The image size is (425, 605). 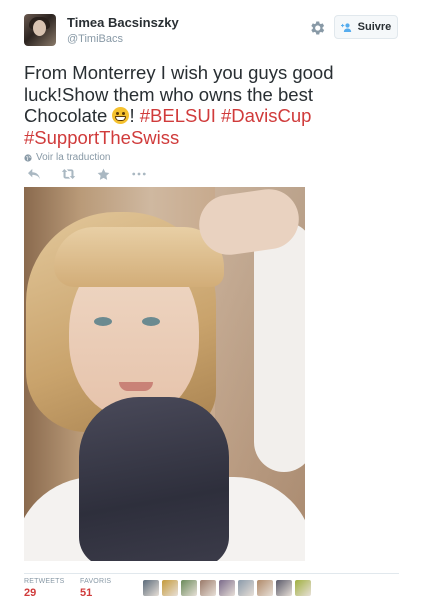 What do you see at coordinates (28, 157) in the screenshot?
I see `globe-icon` at bounding box center [28, 157].